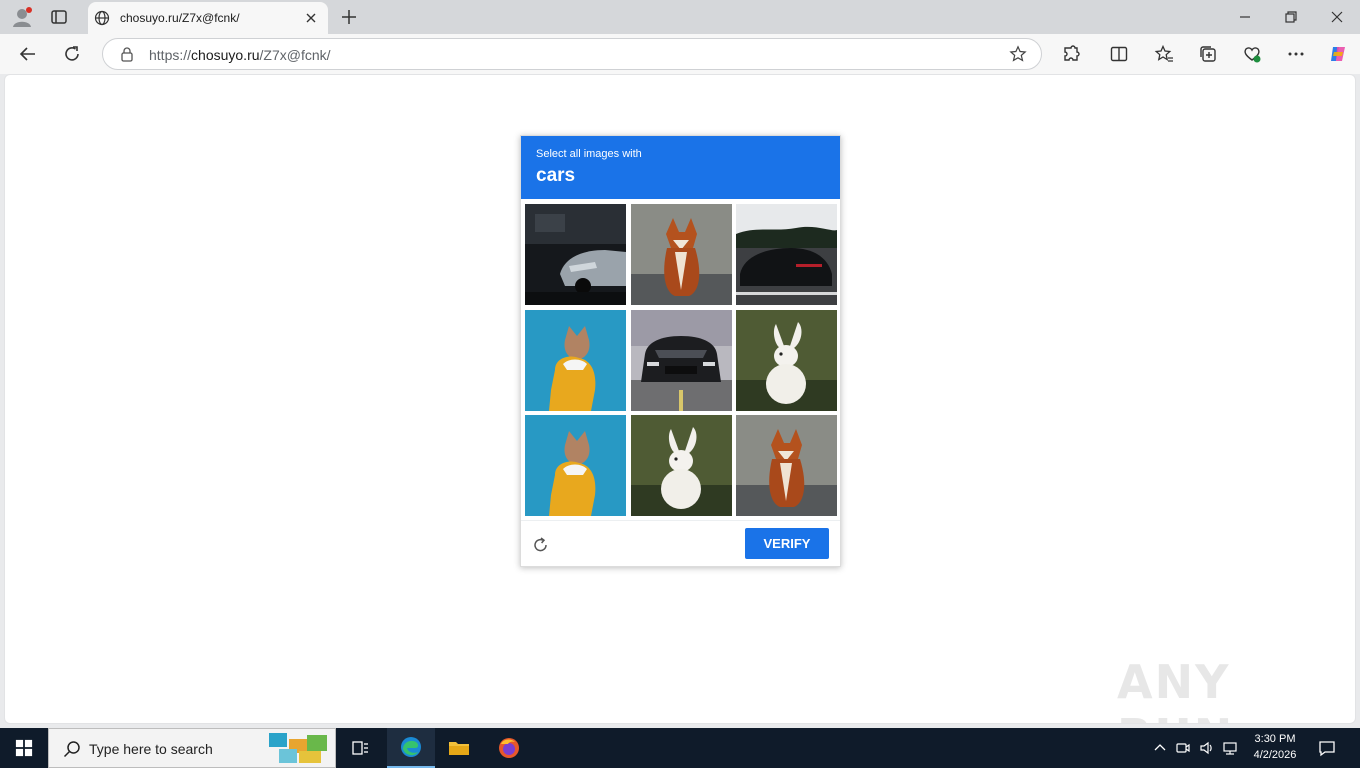  What do you see at coordinates (1018, 54) in the screenshot?
I see `favorite-star-icon` at bounding box center [1018, 54].